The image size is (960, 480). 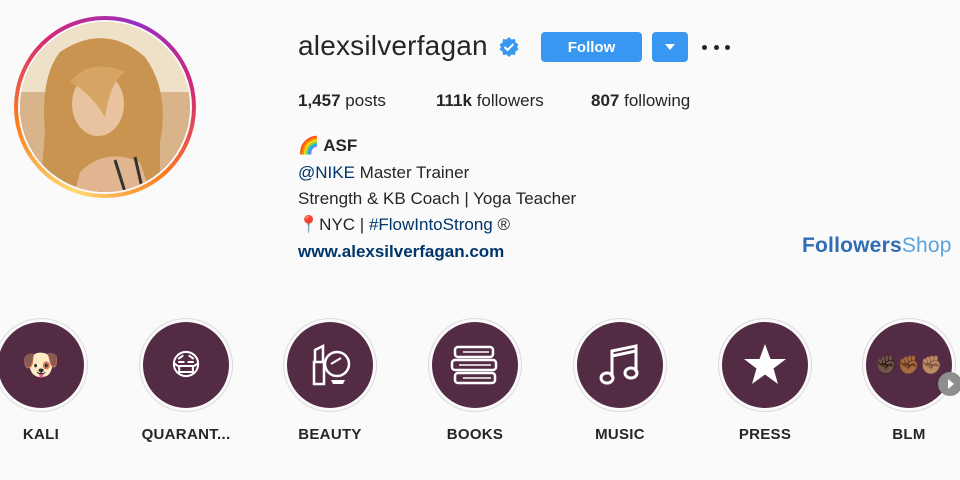 I want to click on rainbow-icon: 🌈, so click(x=309, y=145).